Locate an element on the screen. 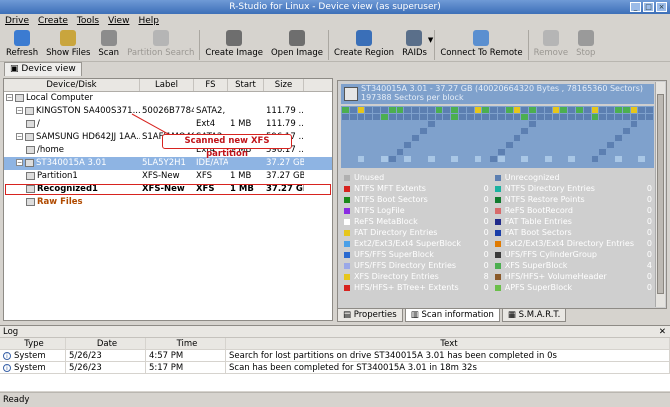  raids-button: RAIDs is located at coordinates (414, 45).